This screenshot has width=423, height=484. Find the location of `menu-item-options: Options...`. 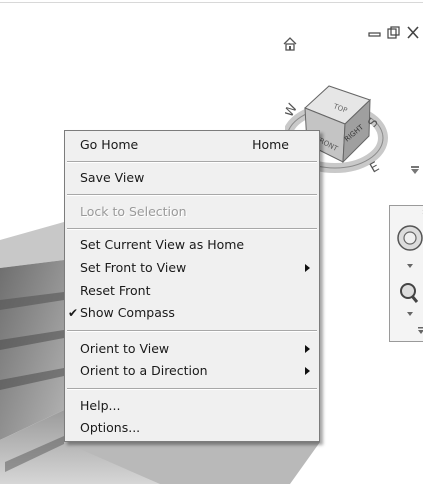

menu-item-options: Options... is located at coordinates (192, 428).